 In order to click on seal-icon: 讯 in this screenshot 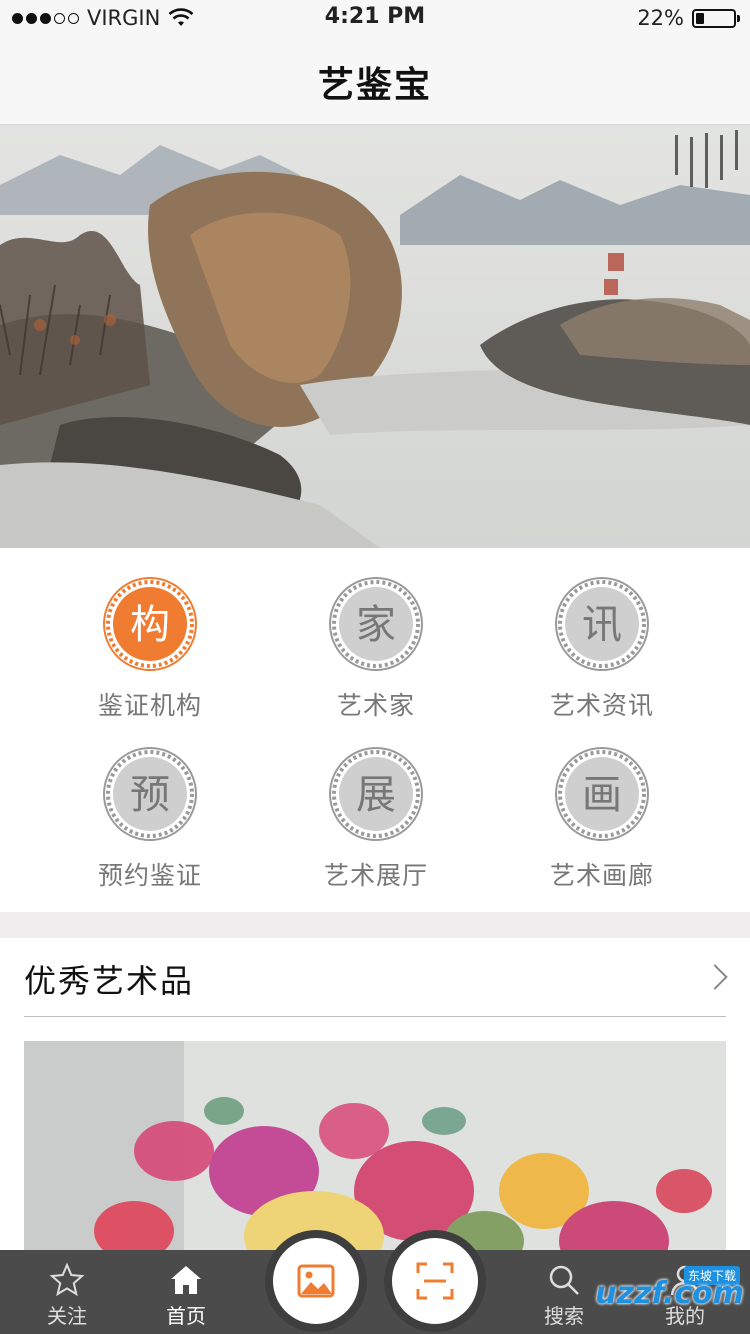, I will do `click(602, 624)`.